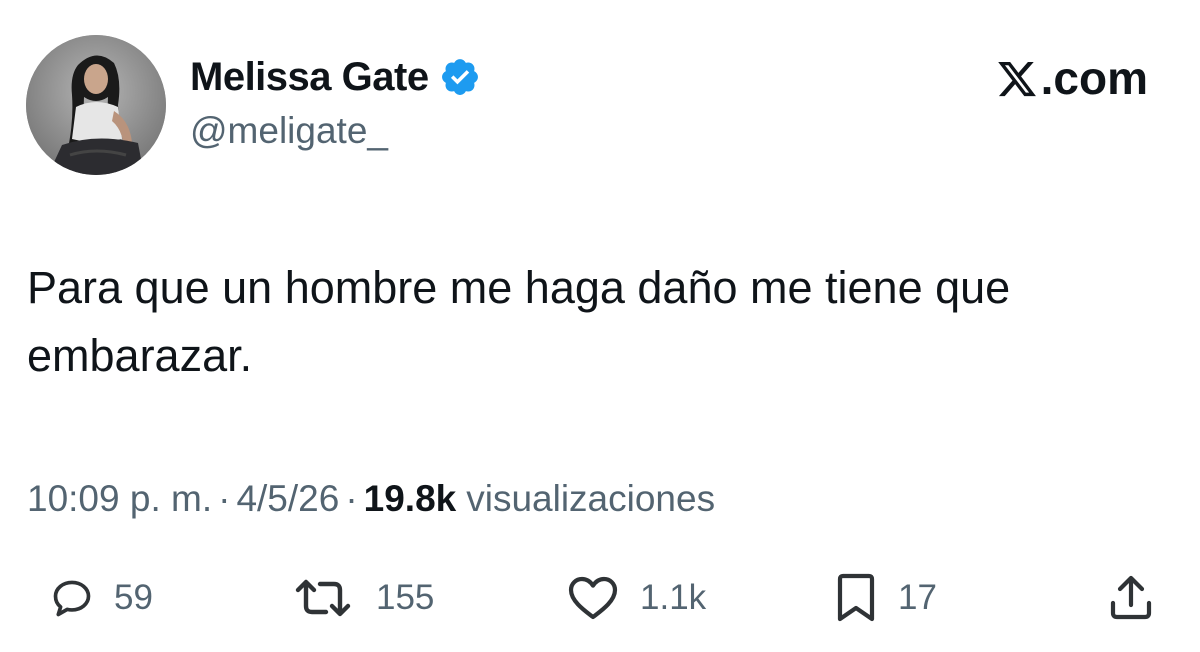  What do you see at coordinates (460, 77) in the screenshot?
I see `verified-badge-icon` at bounding box center [460, 77].